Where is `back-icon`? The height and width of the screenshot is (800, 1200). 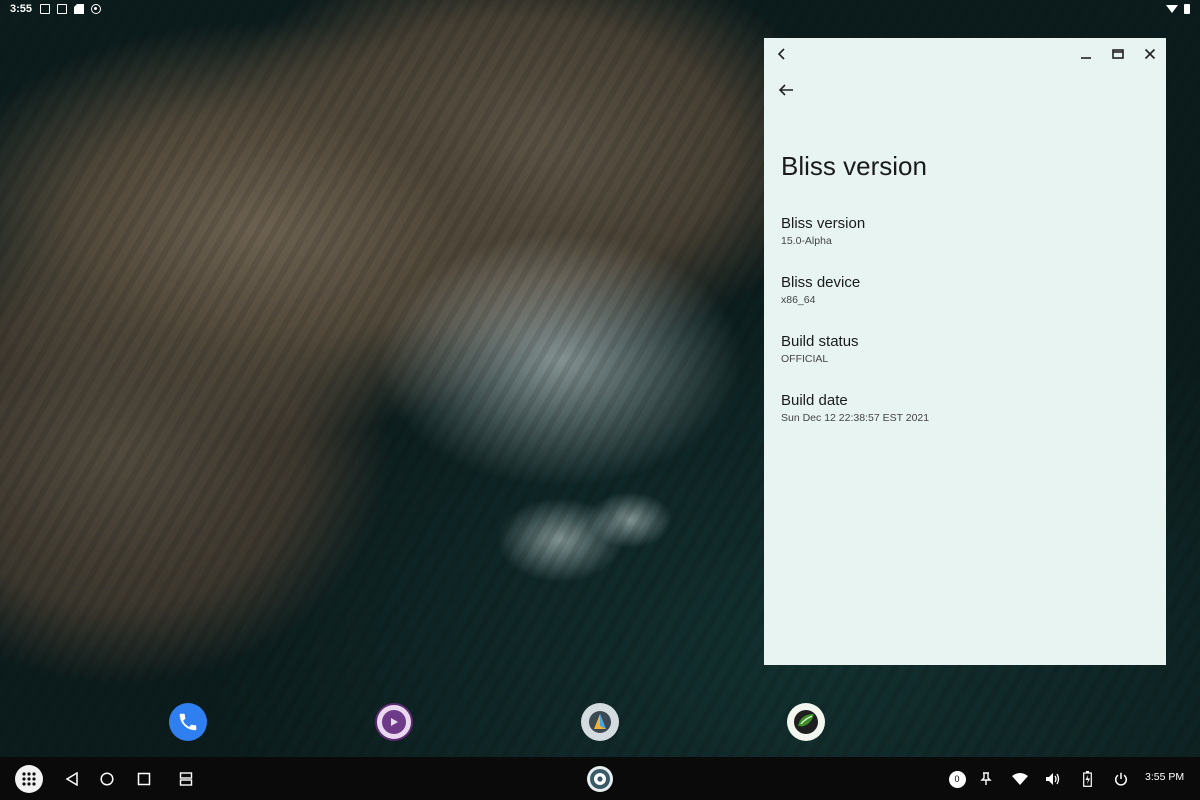
back-icon is located at coordinates (72, 779).